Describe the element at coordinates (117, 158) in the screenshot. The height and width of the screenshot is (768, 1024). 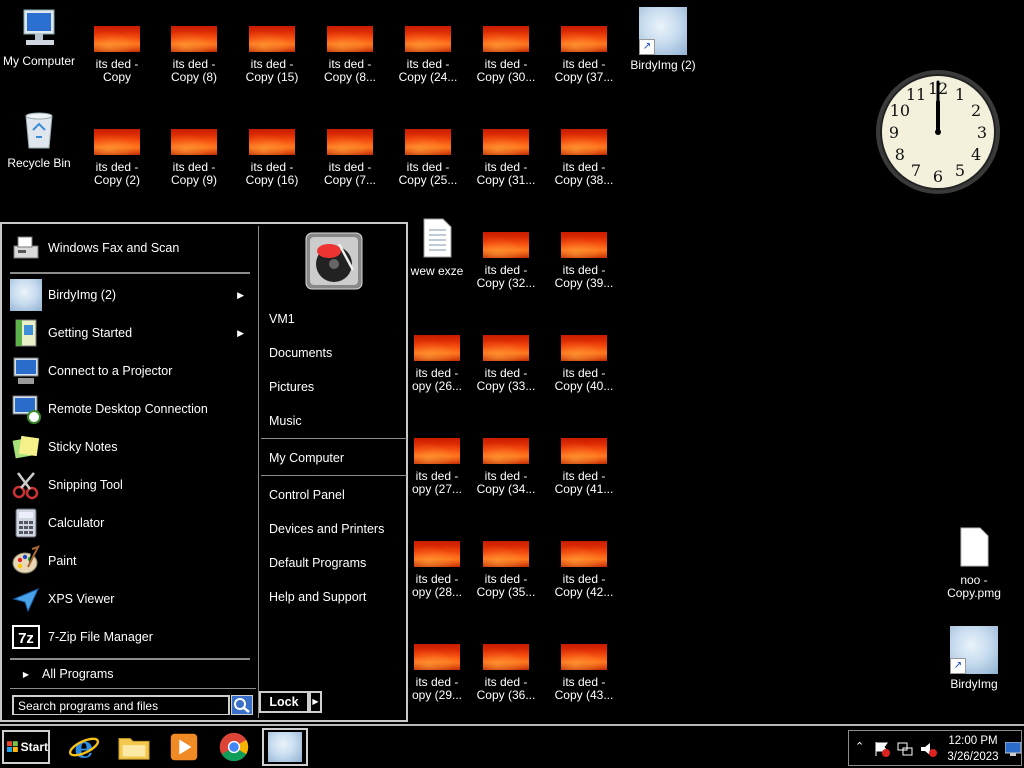
I see `file-icon: its ded - Copy (2)` at that location.